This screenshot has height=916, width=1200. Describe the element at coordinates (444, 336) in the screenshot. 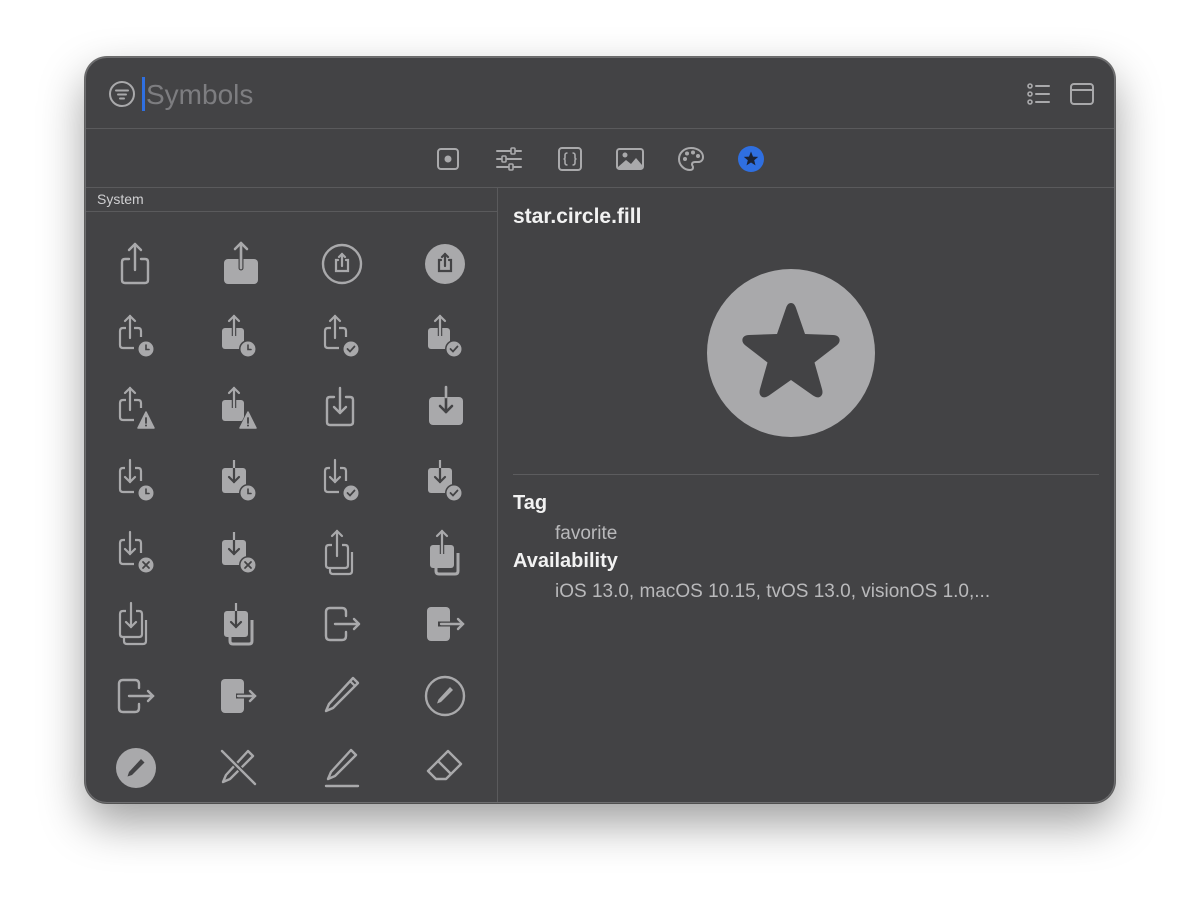

I see `square-and-arrow-up-badge-checkmark-fill-icon` at that location.